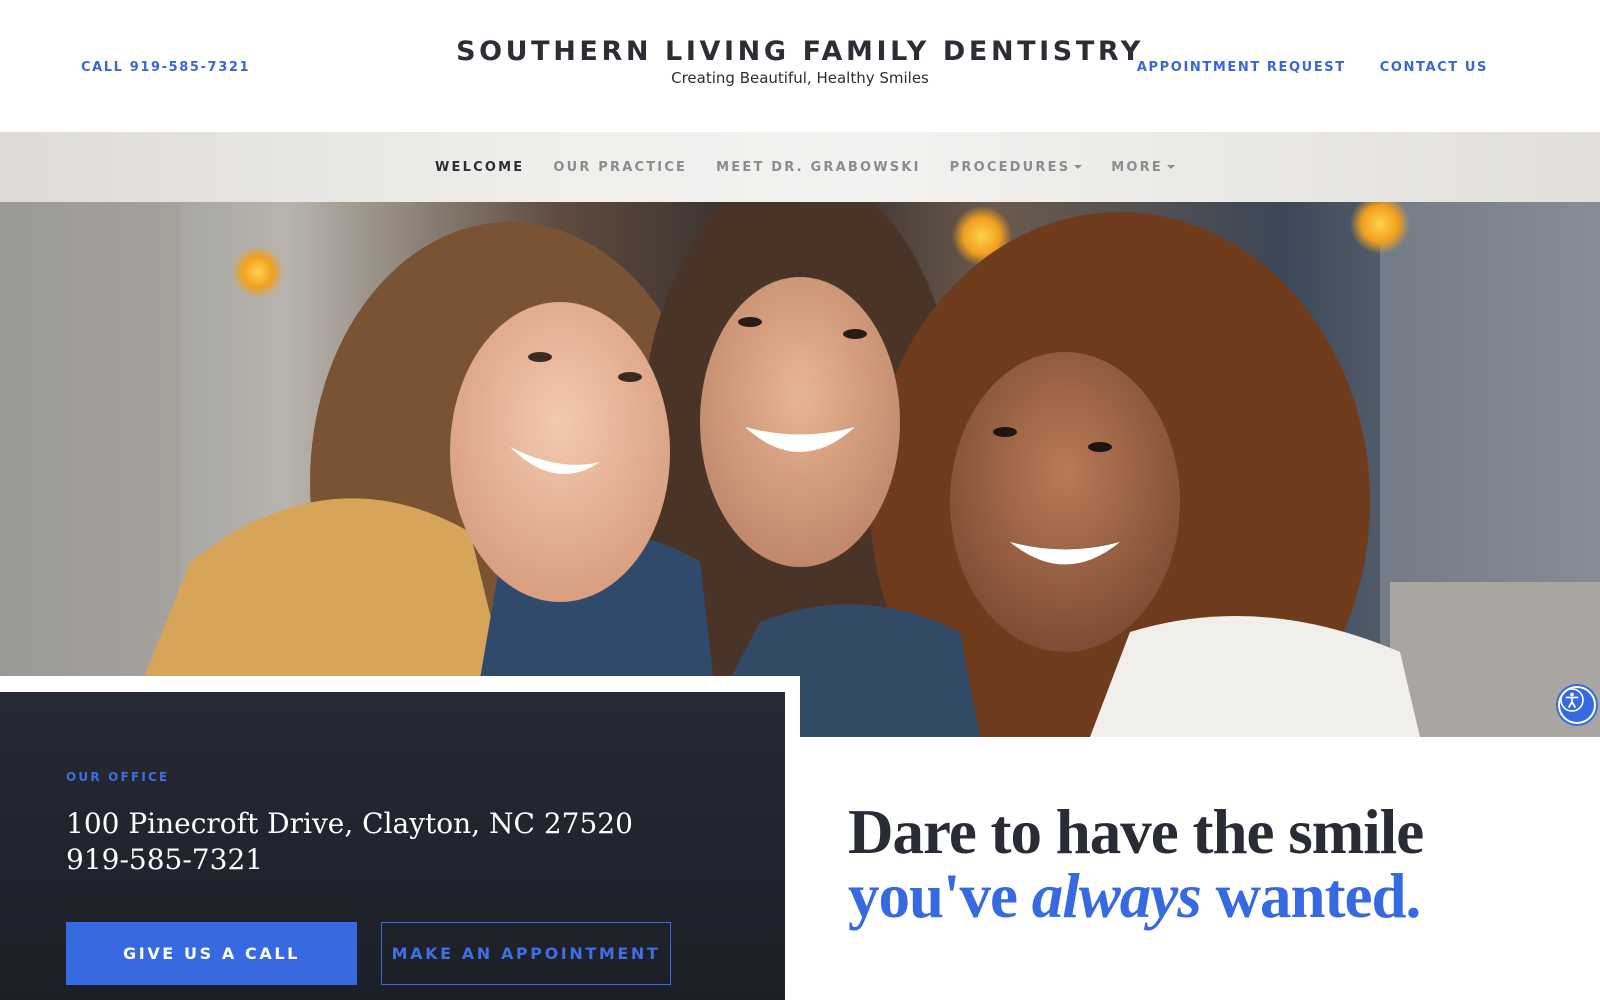 This screenshot has width=1600, height=1000. I want to click on nav-item-meet-dr-grabowski: MEET DR. GRABOWSKI, so click(818, 167).